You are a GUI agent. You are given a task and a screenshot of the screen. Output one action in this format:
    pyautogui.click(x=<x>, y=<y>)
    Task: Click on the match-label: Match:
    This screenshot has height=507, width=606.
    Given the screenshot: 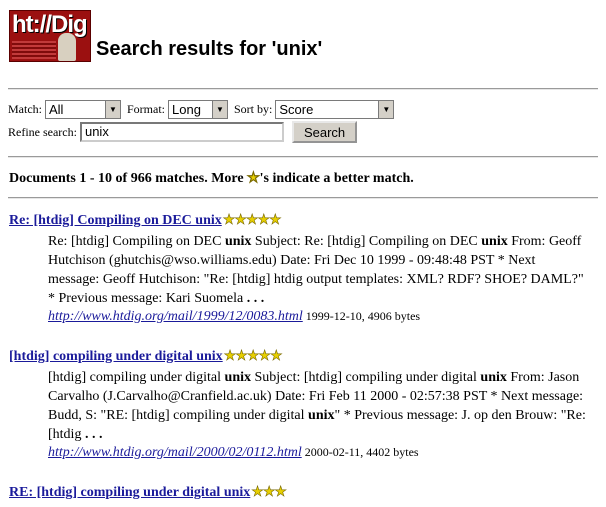 What is the action you would take?
    pyautogui.click(x=25, y=108)
    